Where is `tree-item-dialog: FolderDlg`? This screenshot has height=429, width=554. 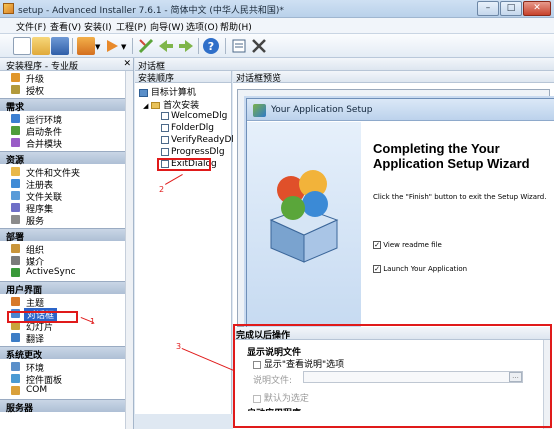 tree-item-dialog: FolderDlg is located at coordinates (187, 128).